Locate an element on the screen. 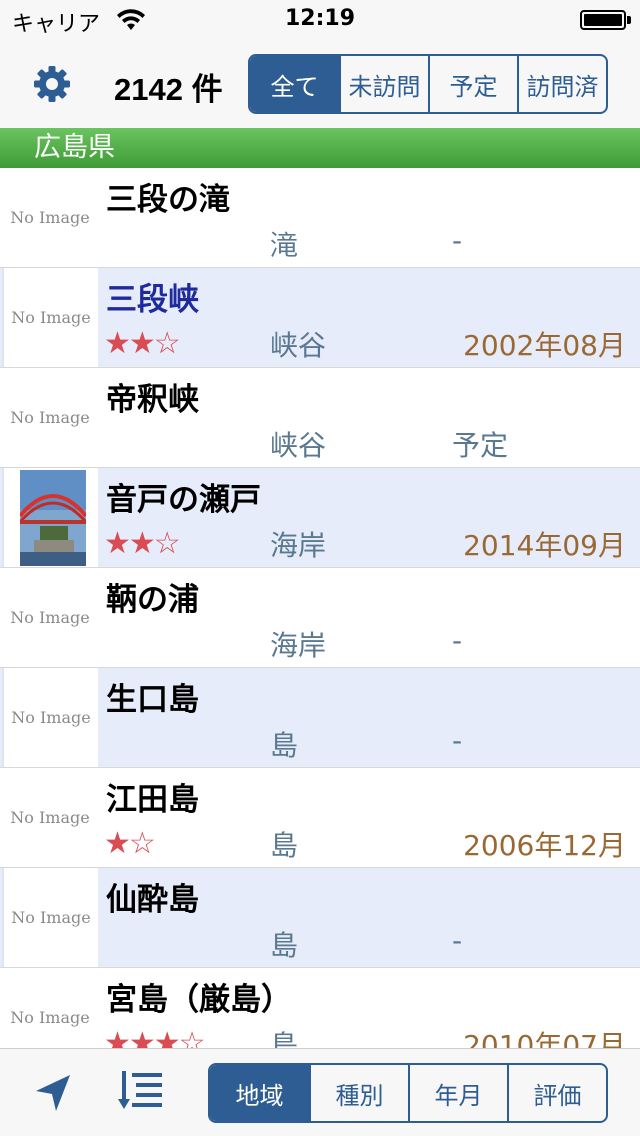 Image resolution: width=640 pixels, height=1136 pixels. spot-name: 鞆の浦 is located at coordinates (152, 600).